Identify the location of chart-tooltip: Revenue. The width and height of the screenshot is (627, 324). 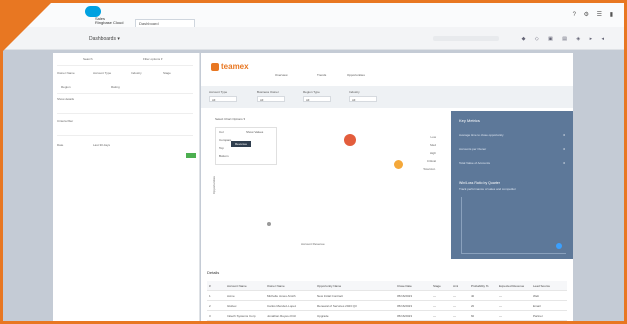
(241, 144).